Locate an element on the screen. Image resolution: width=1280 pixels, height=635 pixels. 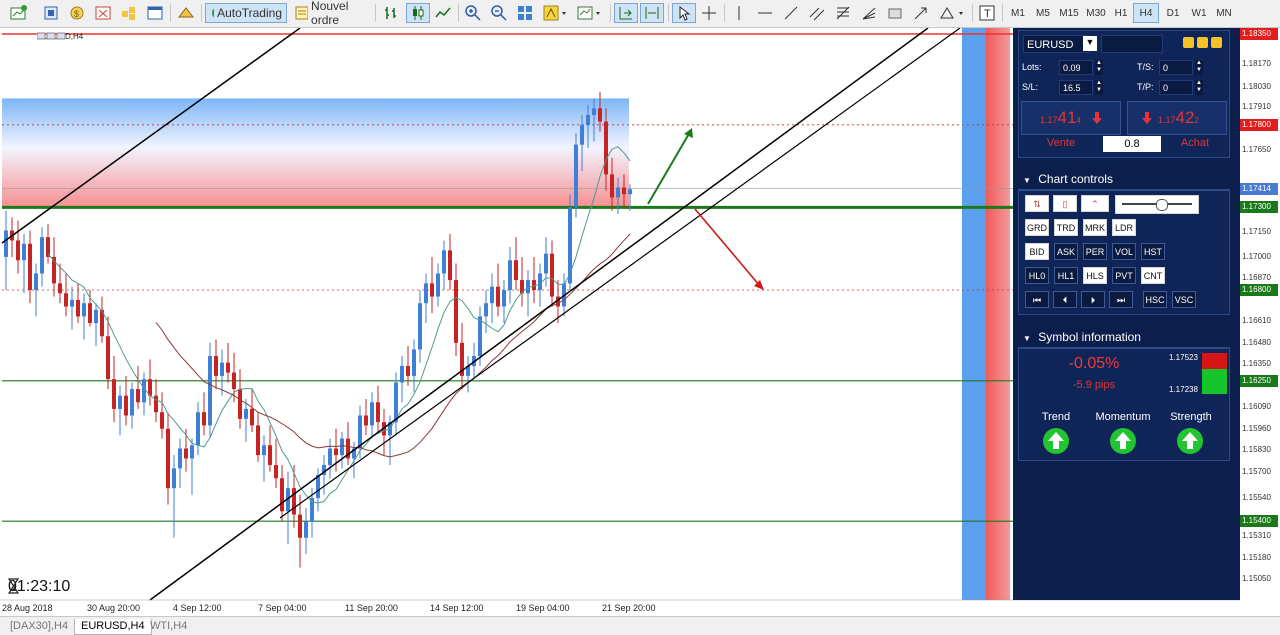
prev-bar-icon: ⏴ is located at coordinates (1065, 299).